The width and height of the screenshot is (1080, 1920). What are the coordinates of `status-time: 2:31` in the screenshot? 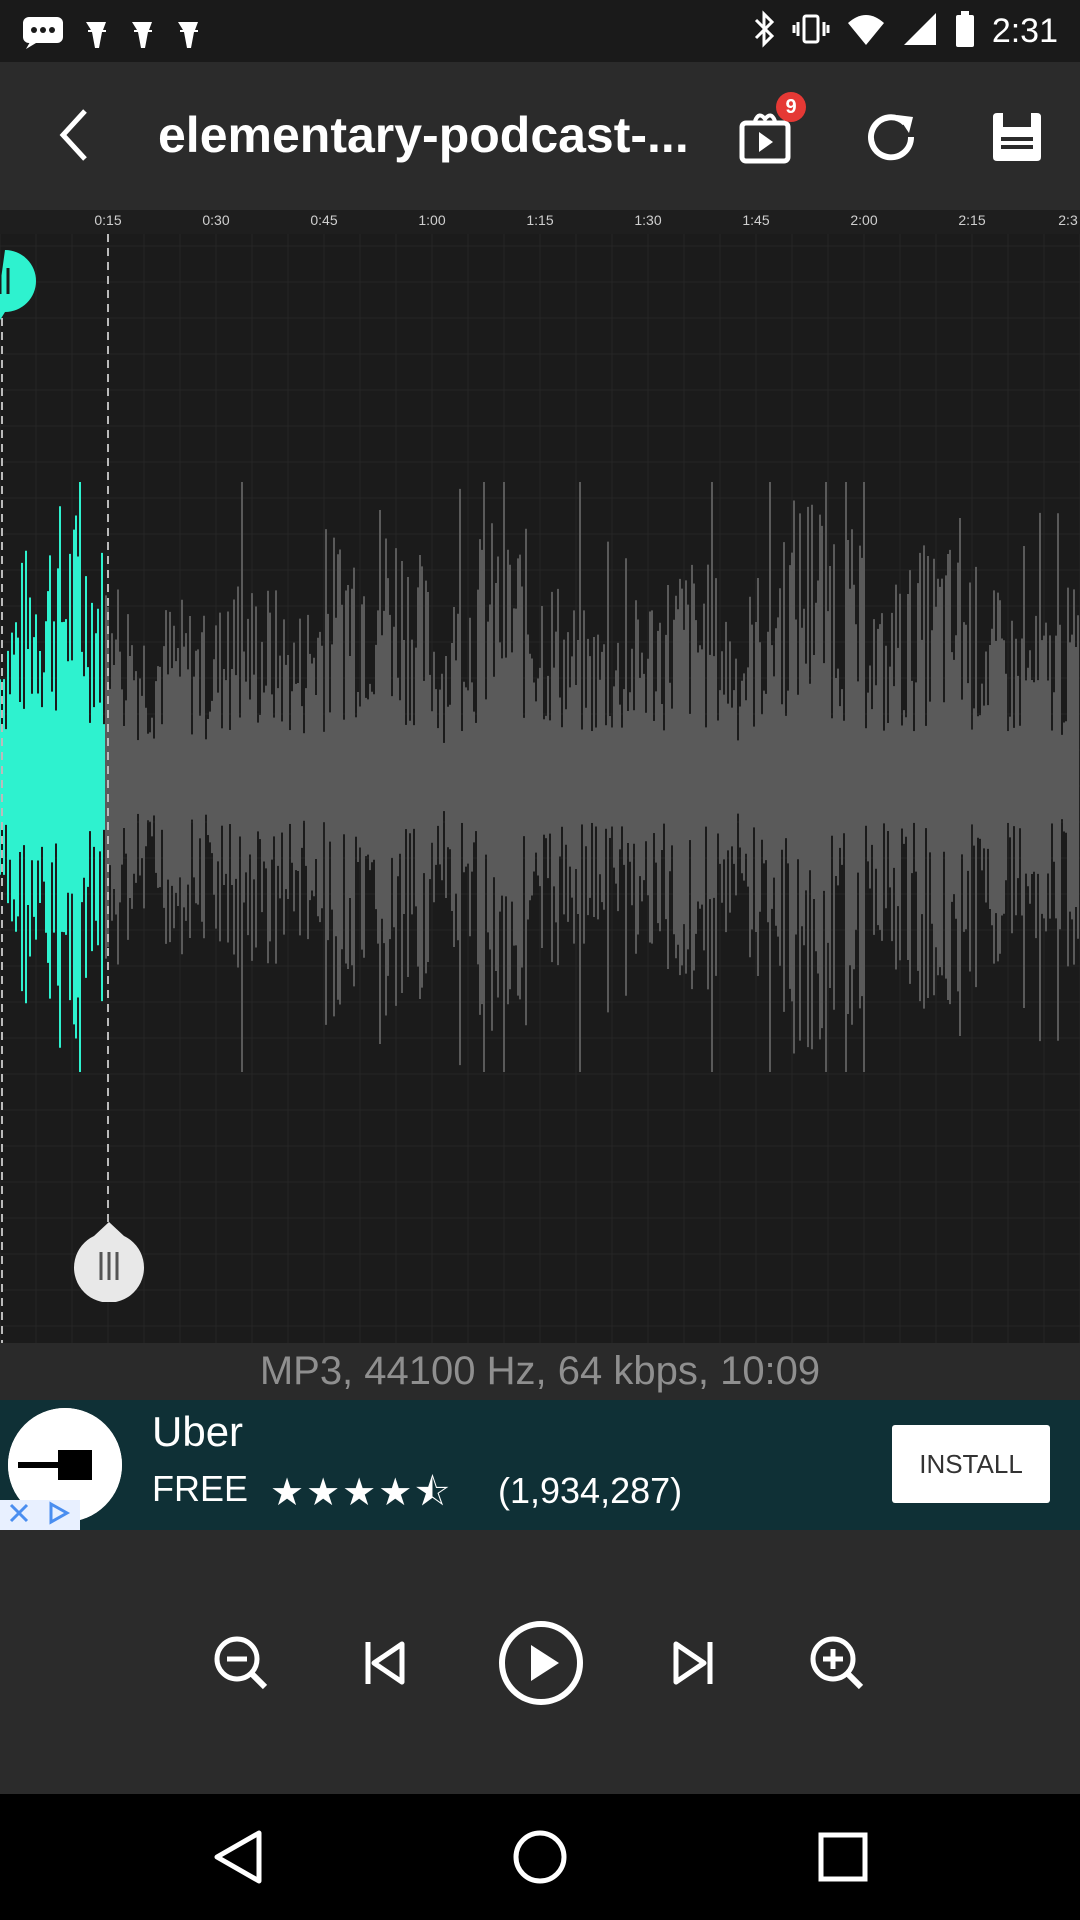 It's located at (1024, 31).